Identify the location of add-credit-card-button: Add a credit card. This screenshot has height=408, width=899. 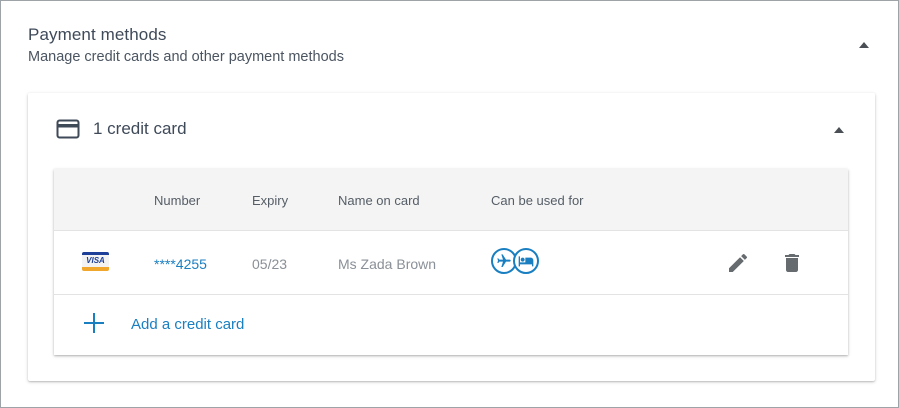
(451, 325).